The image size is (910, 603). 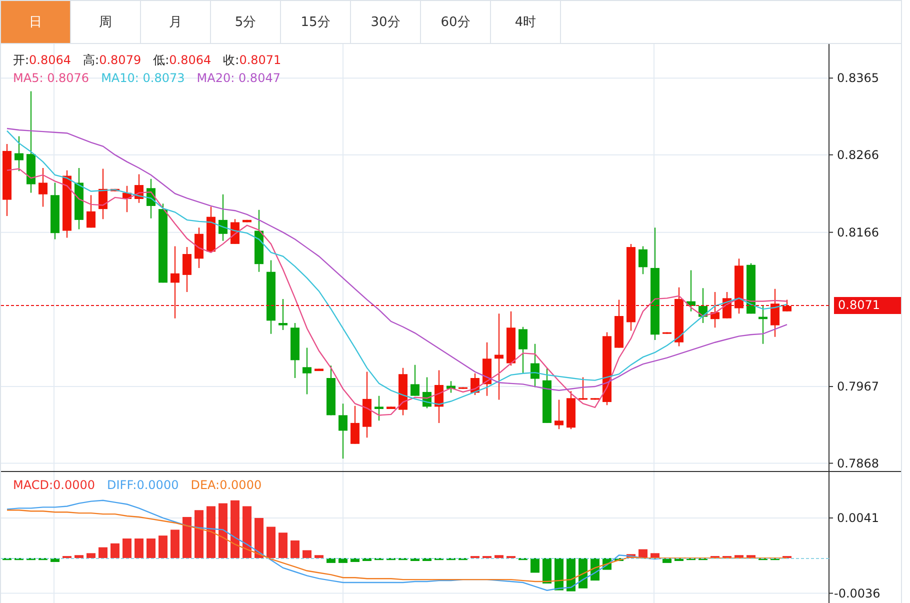 What do you see at coordinates (91, 60) in the screenshot?
I see `price-field-label: 高:` at bounding box center [91, 60].